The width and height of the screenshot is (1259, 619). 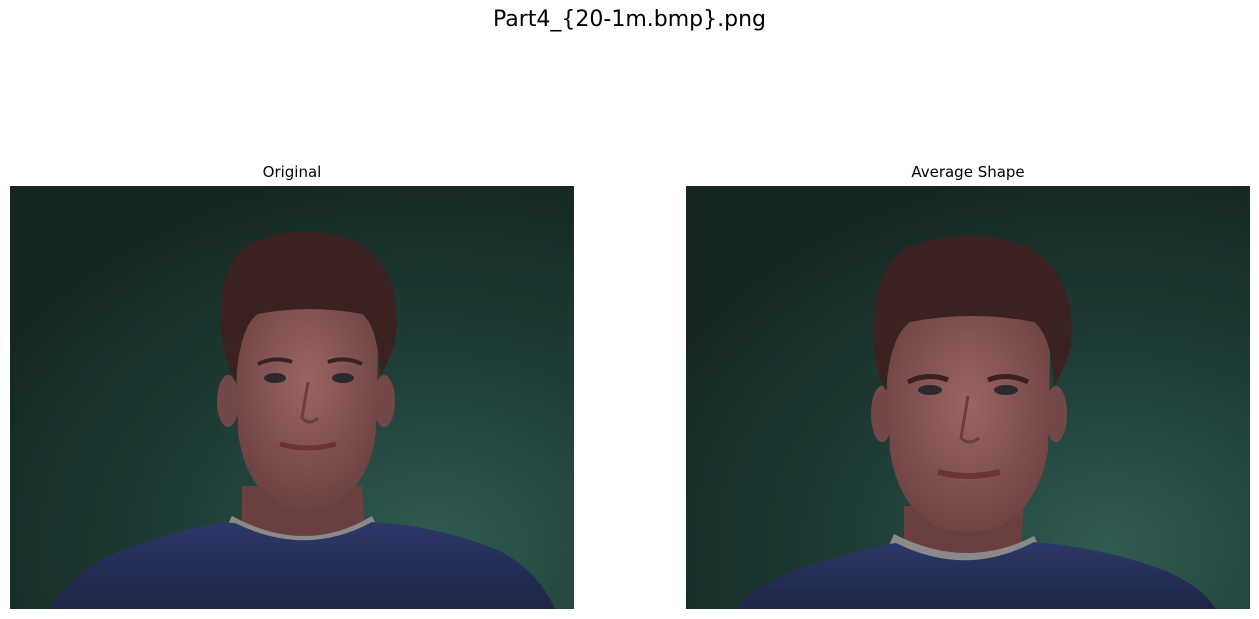 I want to click on average-shape-panel-title: Average Shape, so click(x=968, y=172).